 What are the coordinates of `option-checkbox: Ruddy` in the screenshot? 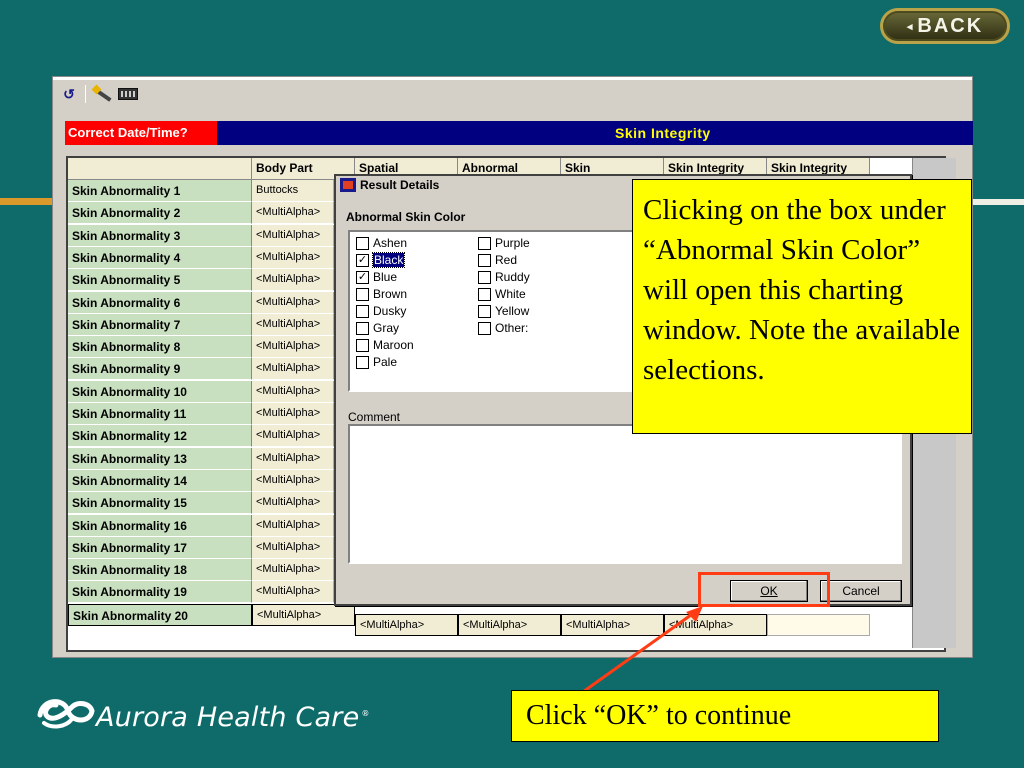 It's located at (504, 277).